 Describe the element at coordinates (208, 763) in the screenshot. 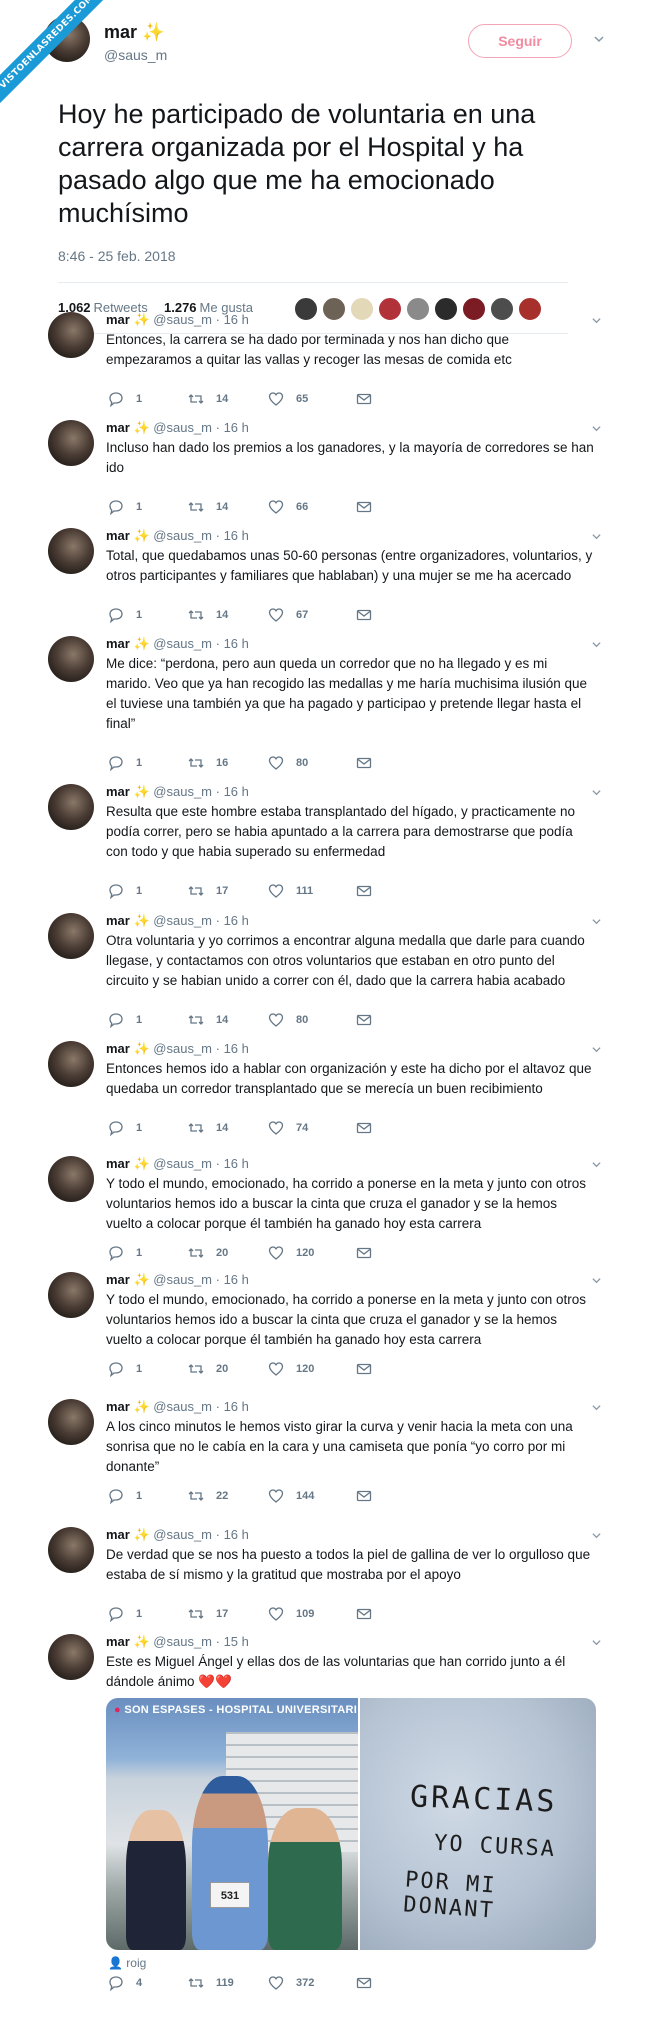

I see `retweet-button: 16` at that location.